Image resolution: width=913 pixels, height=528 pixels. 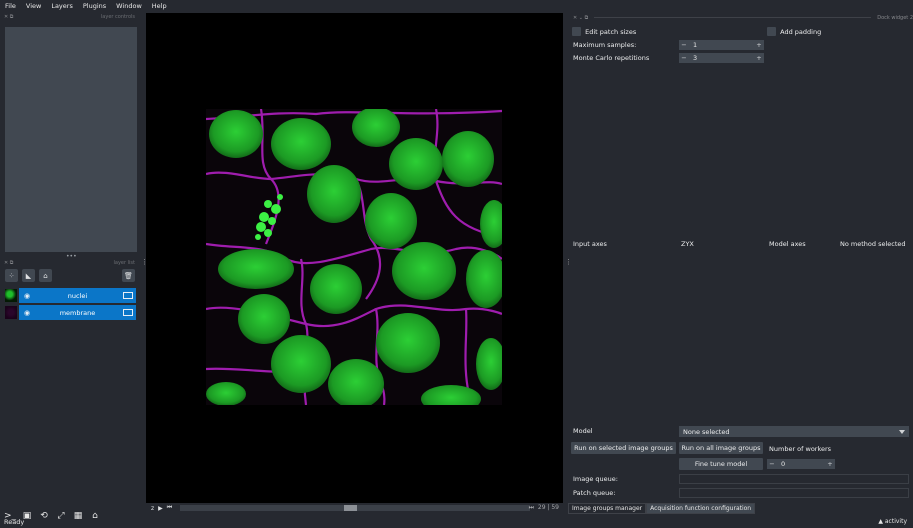 What do you see at coordinates (117, 17) in the screenshot?
I see `layer-controls-title: layer controls` at bounding box center [117, 17].